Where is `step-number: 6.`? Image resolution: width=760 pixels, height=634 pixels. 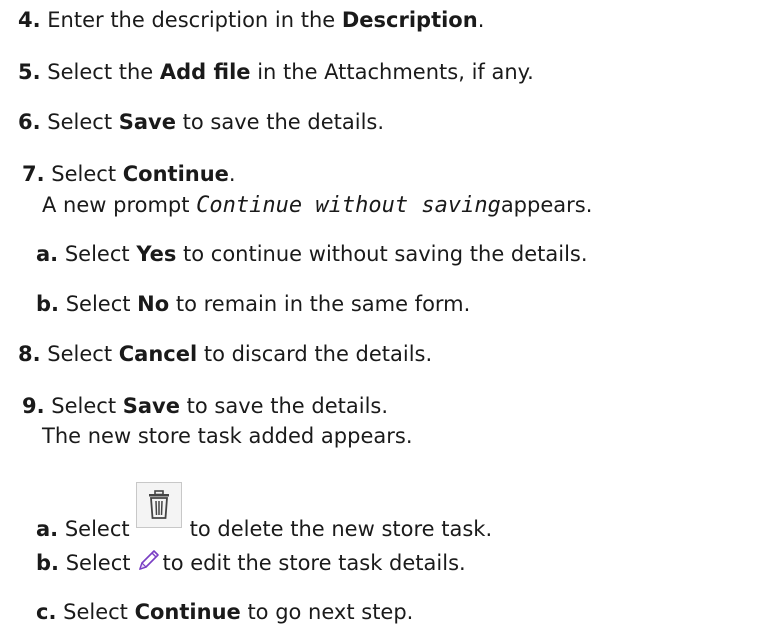
step-number: 6. is located at coordinates (29, 122).